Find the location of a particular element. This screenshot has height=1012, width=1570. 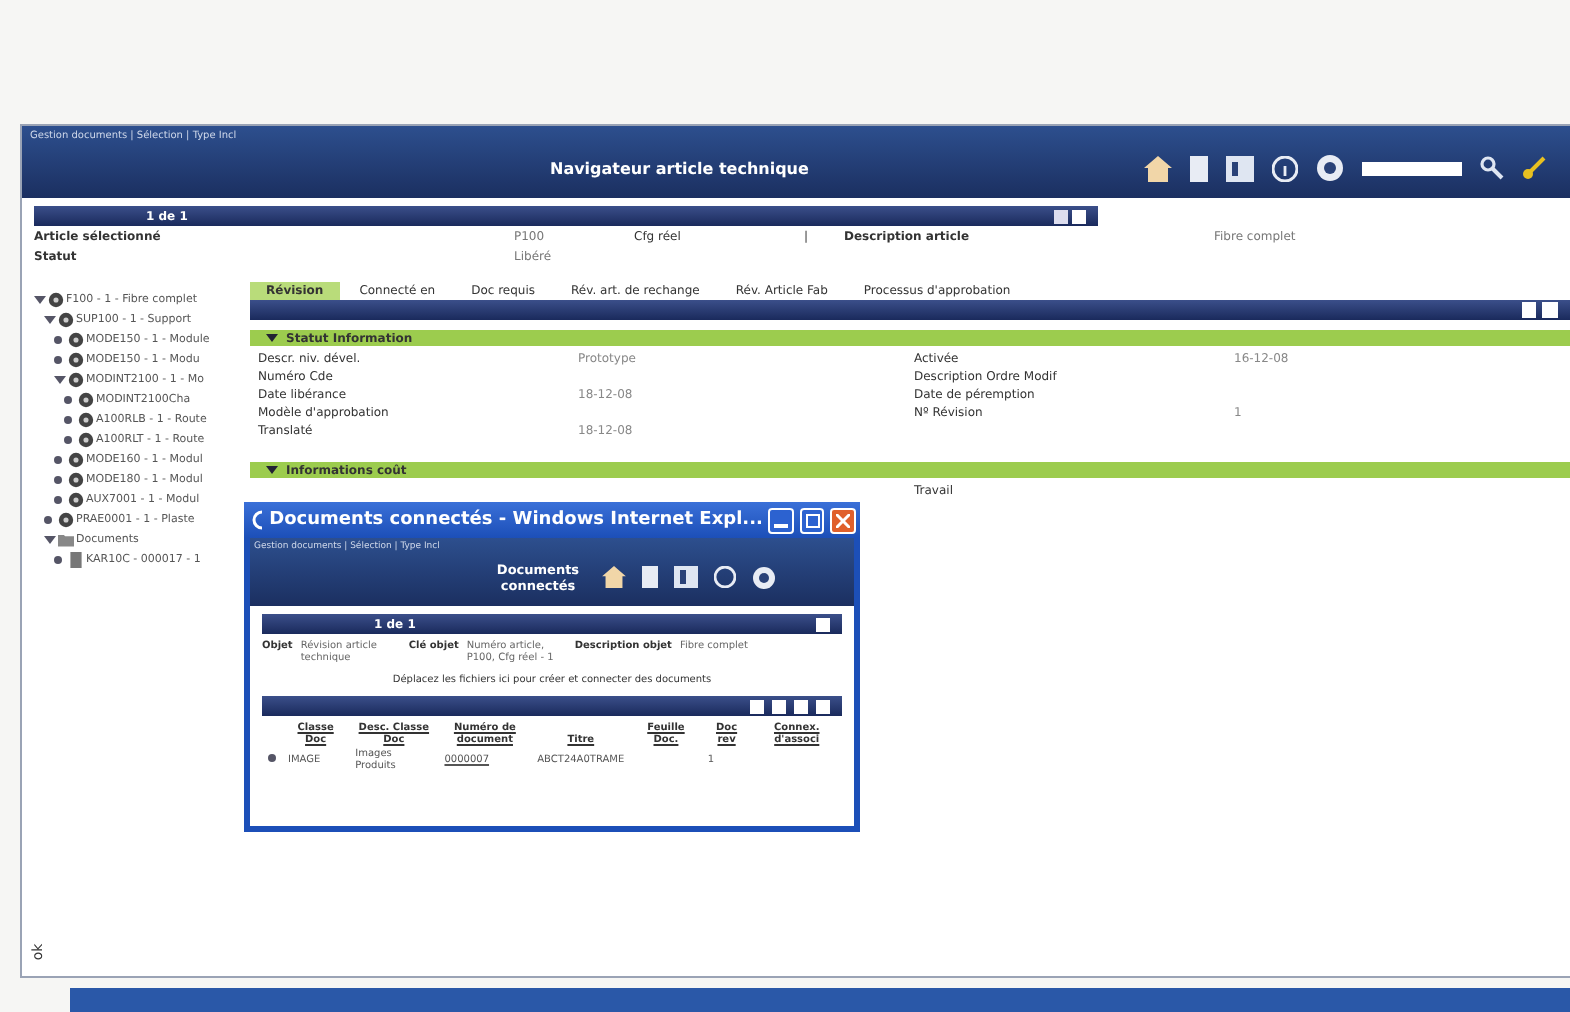

toolbar-icons-drawing is located at coordinates (790, 706).